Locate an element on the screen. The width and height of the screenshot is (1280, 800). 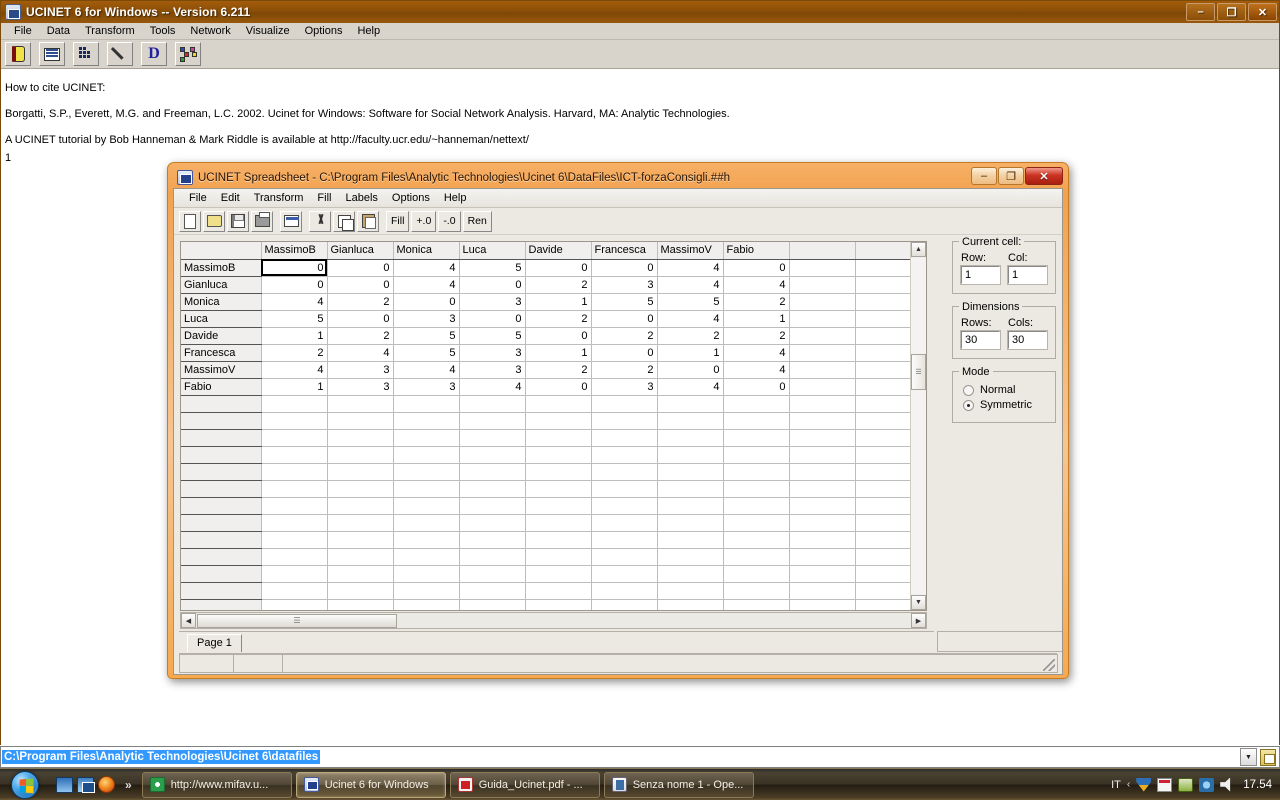
column-header-monica: Monica is located at coordinates (426, 251).